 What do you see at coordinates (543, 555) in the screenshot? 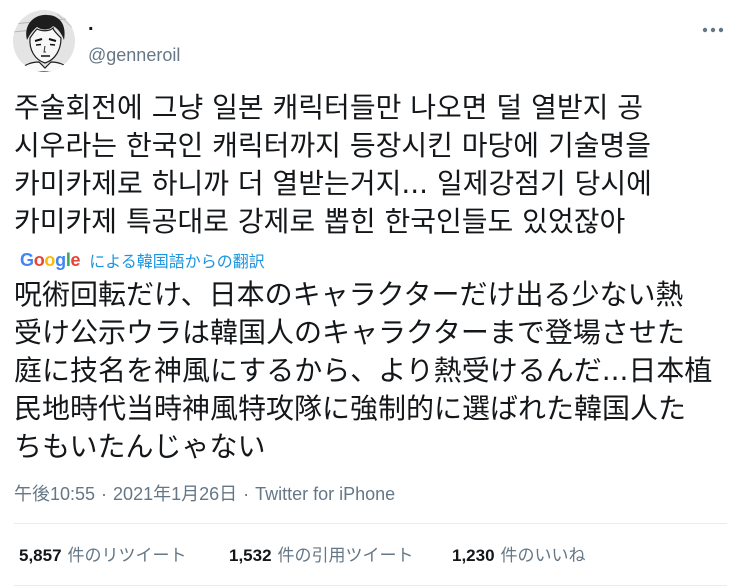
I see `likes-label: 件のいいね` at bounding box center [543, 555].